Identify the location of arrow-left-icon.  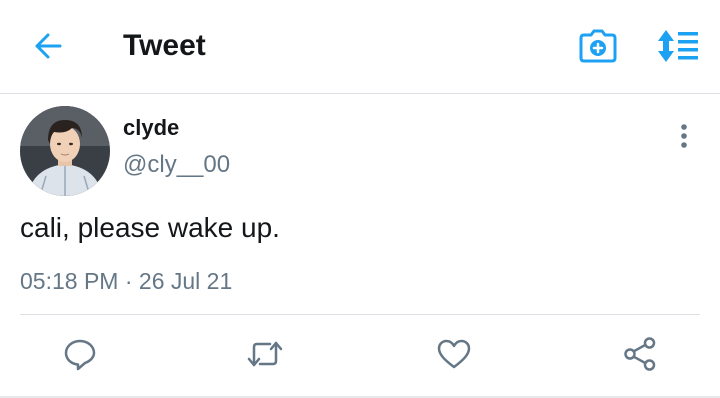
(48, 46).